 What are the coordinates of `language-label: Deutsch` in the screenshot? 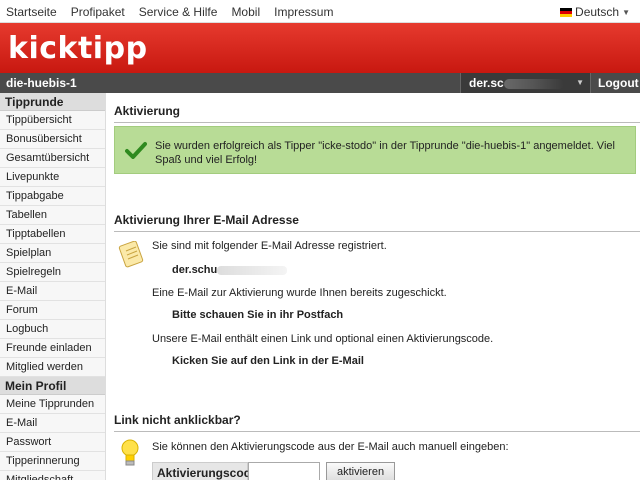 It's located at (597, 12).